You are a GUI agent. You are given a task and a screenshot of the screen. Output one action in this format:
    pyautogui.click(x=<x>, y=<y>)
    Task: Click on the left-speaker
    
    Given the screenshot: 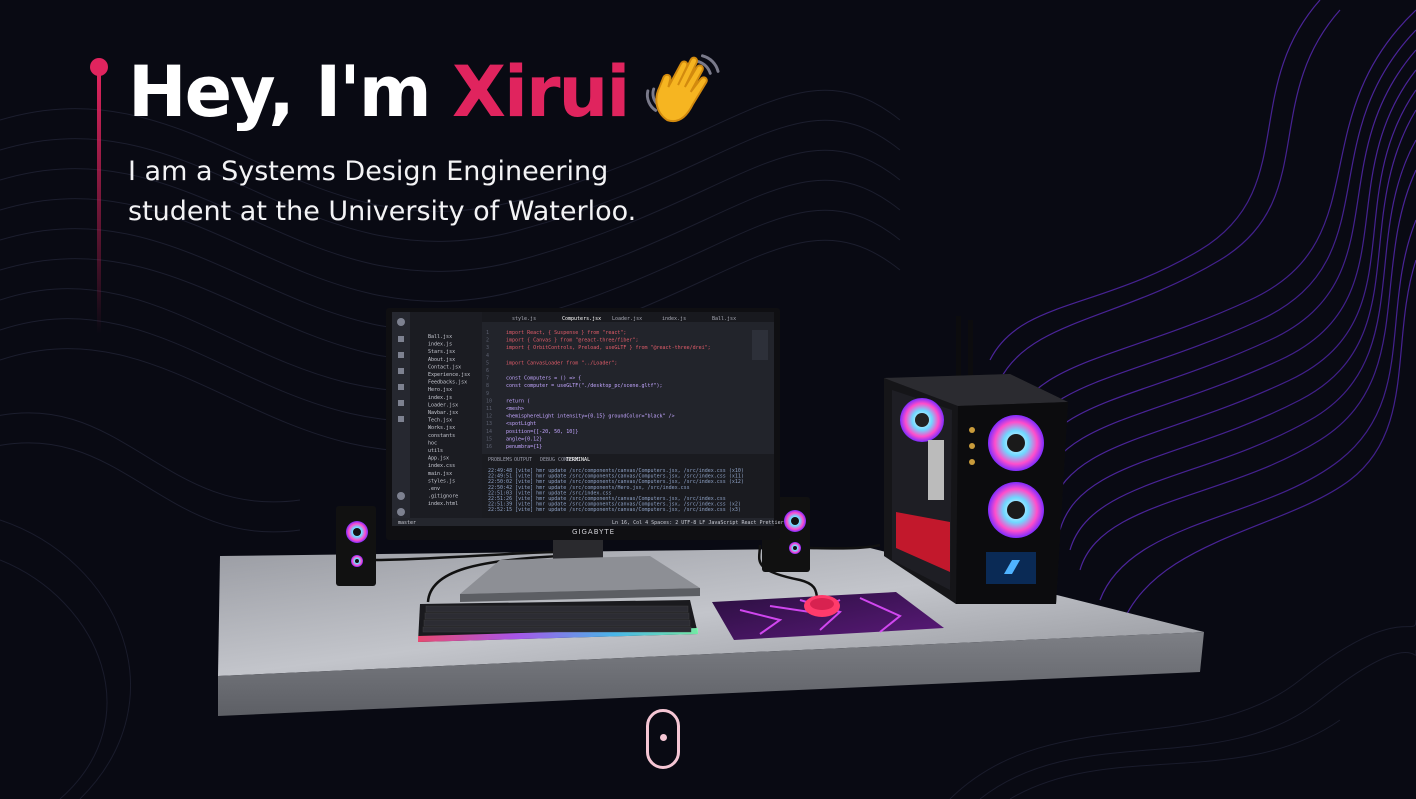 What is the action you would take?
    pyautogui.click(x=356, y=546)
    